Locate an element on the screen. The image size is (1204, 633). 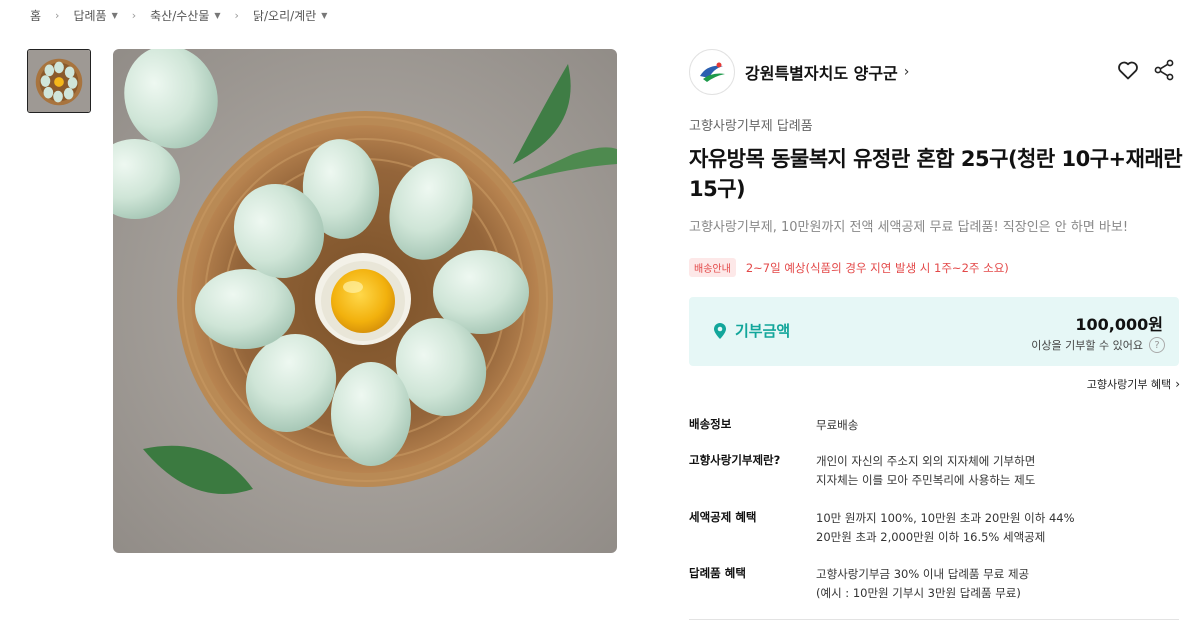
shipping-notice: 배송안내 2~7일 예상(식품의 경우 지연 발생 시 1주~2주 소요) is located at coordinates (849, 267).